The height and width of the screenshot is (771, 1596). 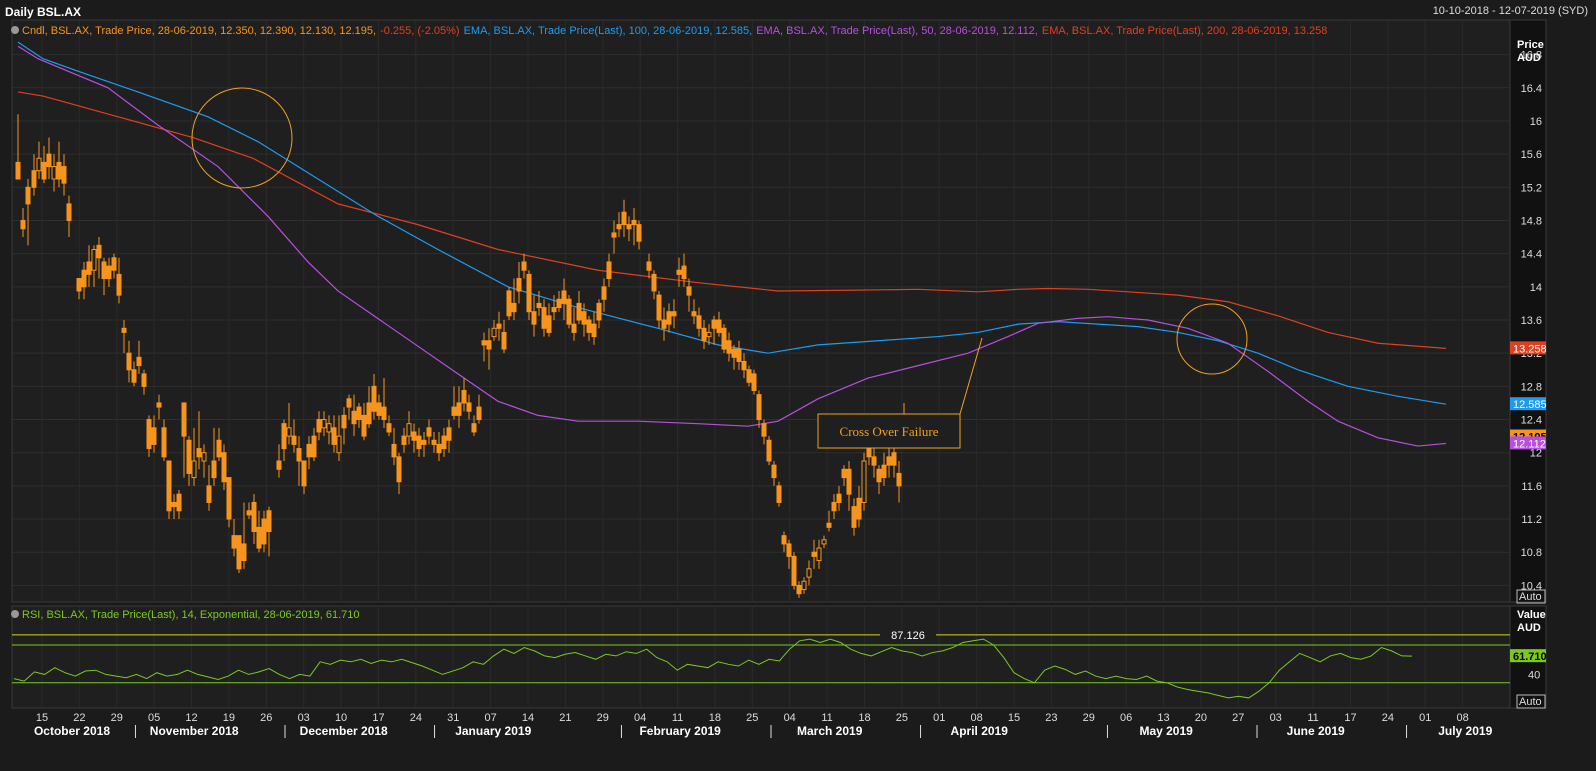 I want to click on rsi-tick-label: 40, so click(x=1534, y=675).